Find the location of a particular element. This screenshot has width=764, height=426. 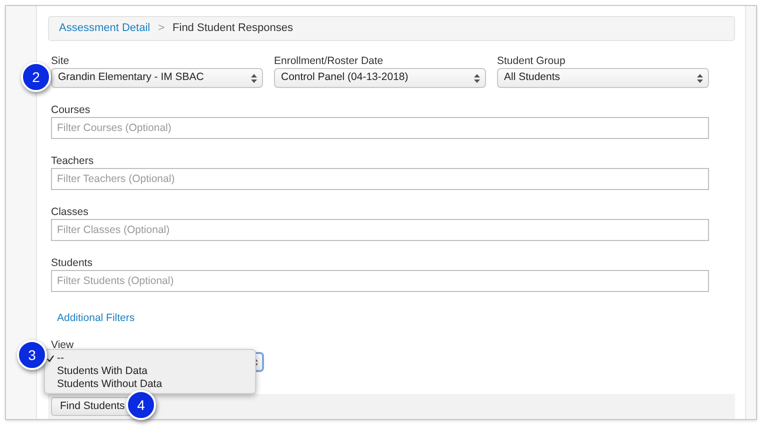

field-label: Teachers is located at coordinates (73, 161).